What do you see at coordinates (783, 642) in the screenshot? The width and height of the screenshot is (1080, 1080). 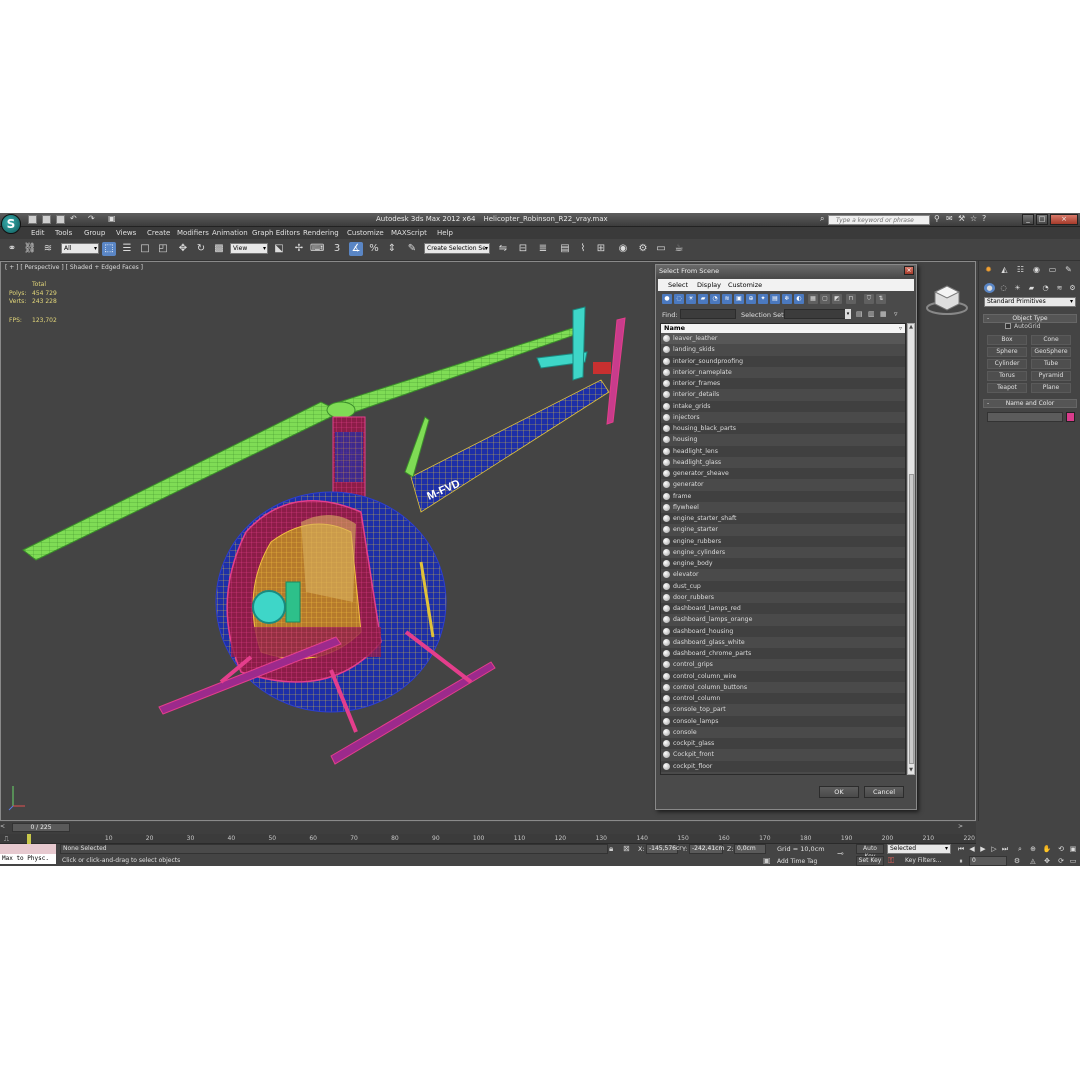 I see `list-item: dashboard_glass_white` at bounding box center [783, 642].